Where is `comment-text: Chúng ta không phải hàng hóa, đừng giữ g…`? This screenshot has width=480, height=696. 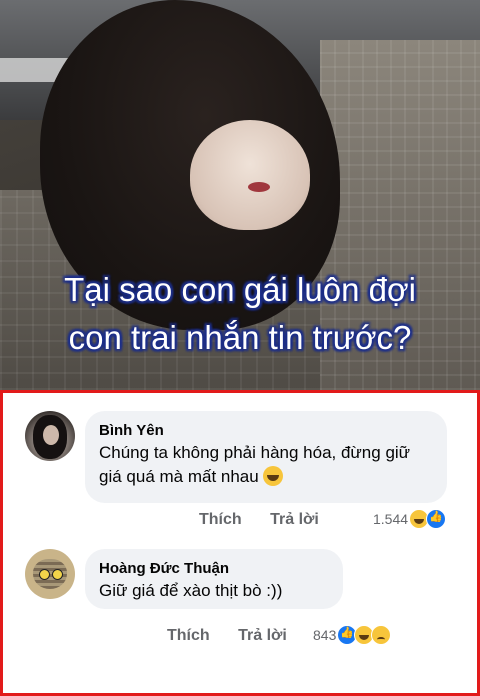 comment-text: Chúng ta không phải hàng hóa, đừng giữ g… is located at coordinates (255, 464).